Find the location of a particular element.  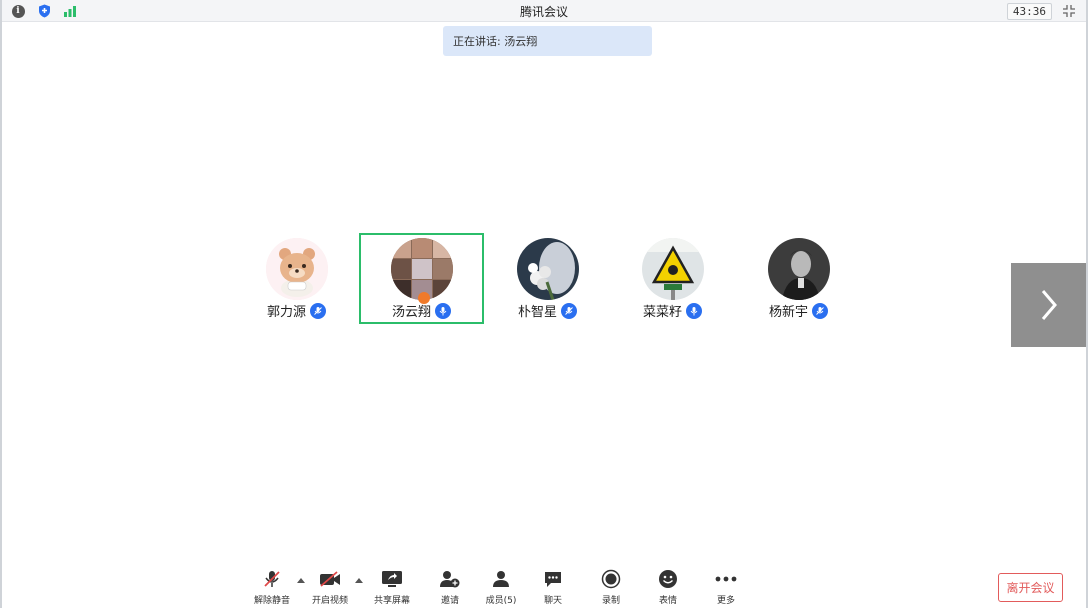

chat-button: 聊天 is located at coordinates (553, 587).